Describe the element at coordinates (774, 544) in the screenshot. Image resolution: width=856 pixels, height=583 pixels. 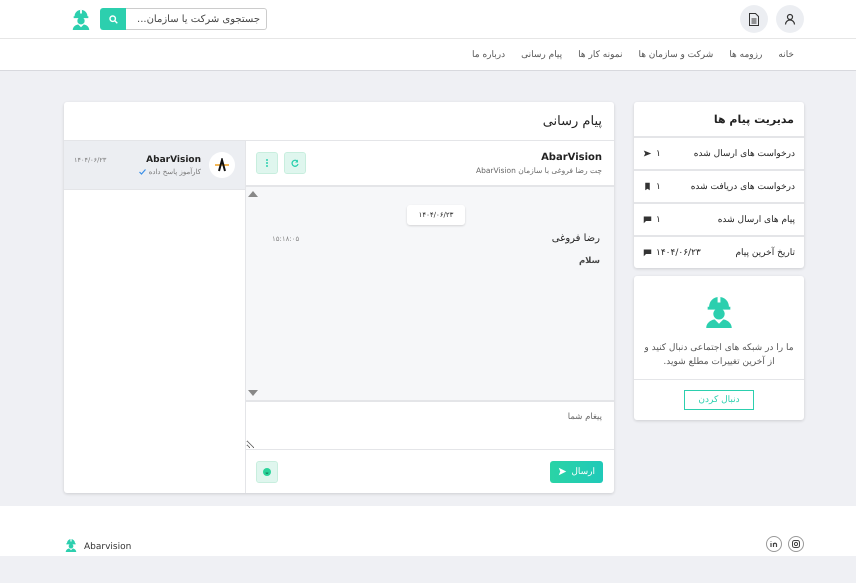
I see `linkedin-icon` at that location.